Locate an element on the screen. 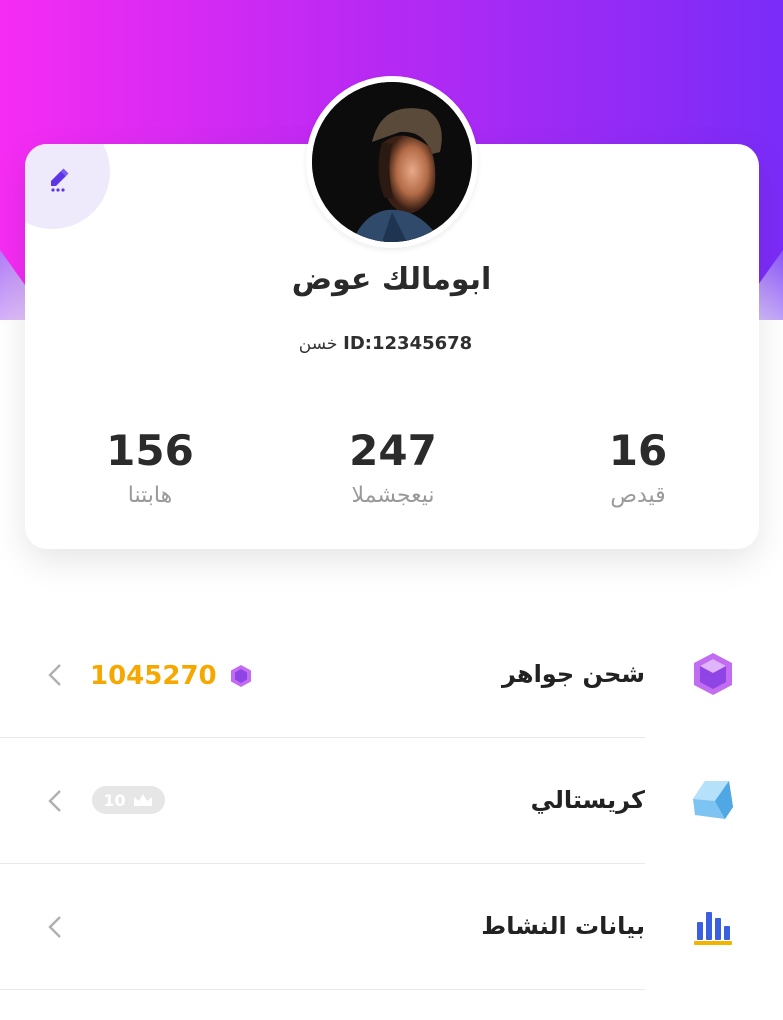 This screenshot has width=783, height=1020. profile-id-line: خسن ID:12345678 is located at coordinates (391, 343).